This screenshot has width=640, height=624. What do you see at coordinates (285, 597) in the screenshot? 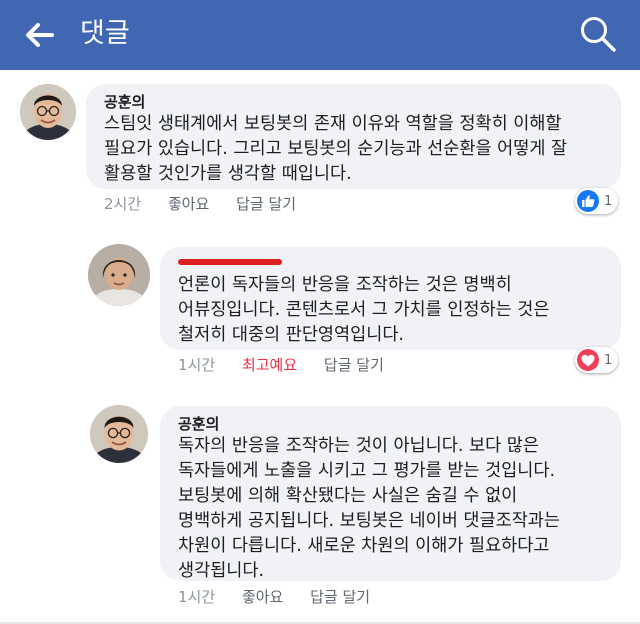
I see `comment-actions: 1시간 좋아요 답글 달기` at bounding box center [285, 597].